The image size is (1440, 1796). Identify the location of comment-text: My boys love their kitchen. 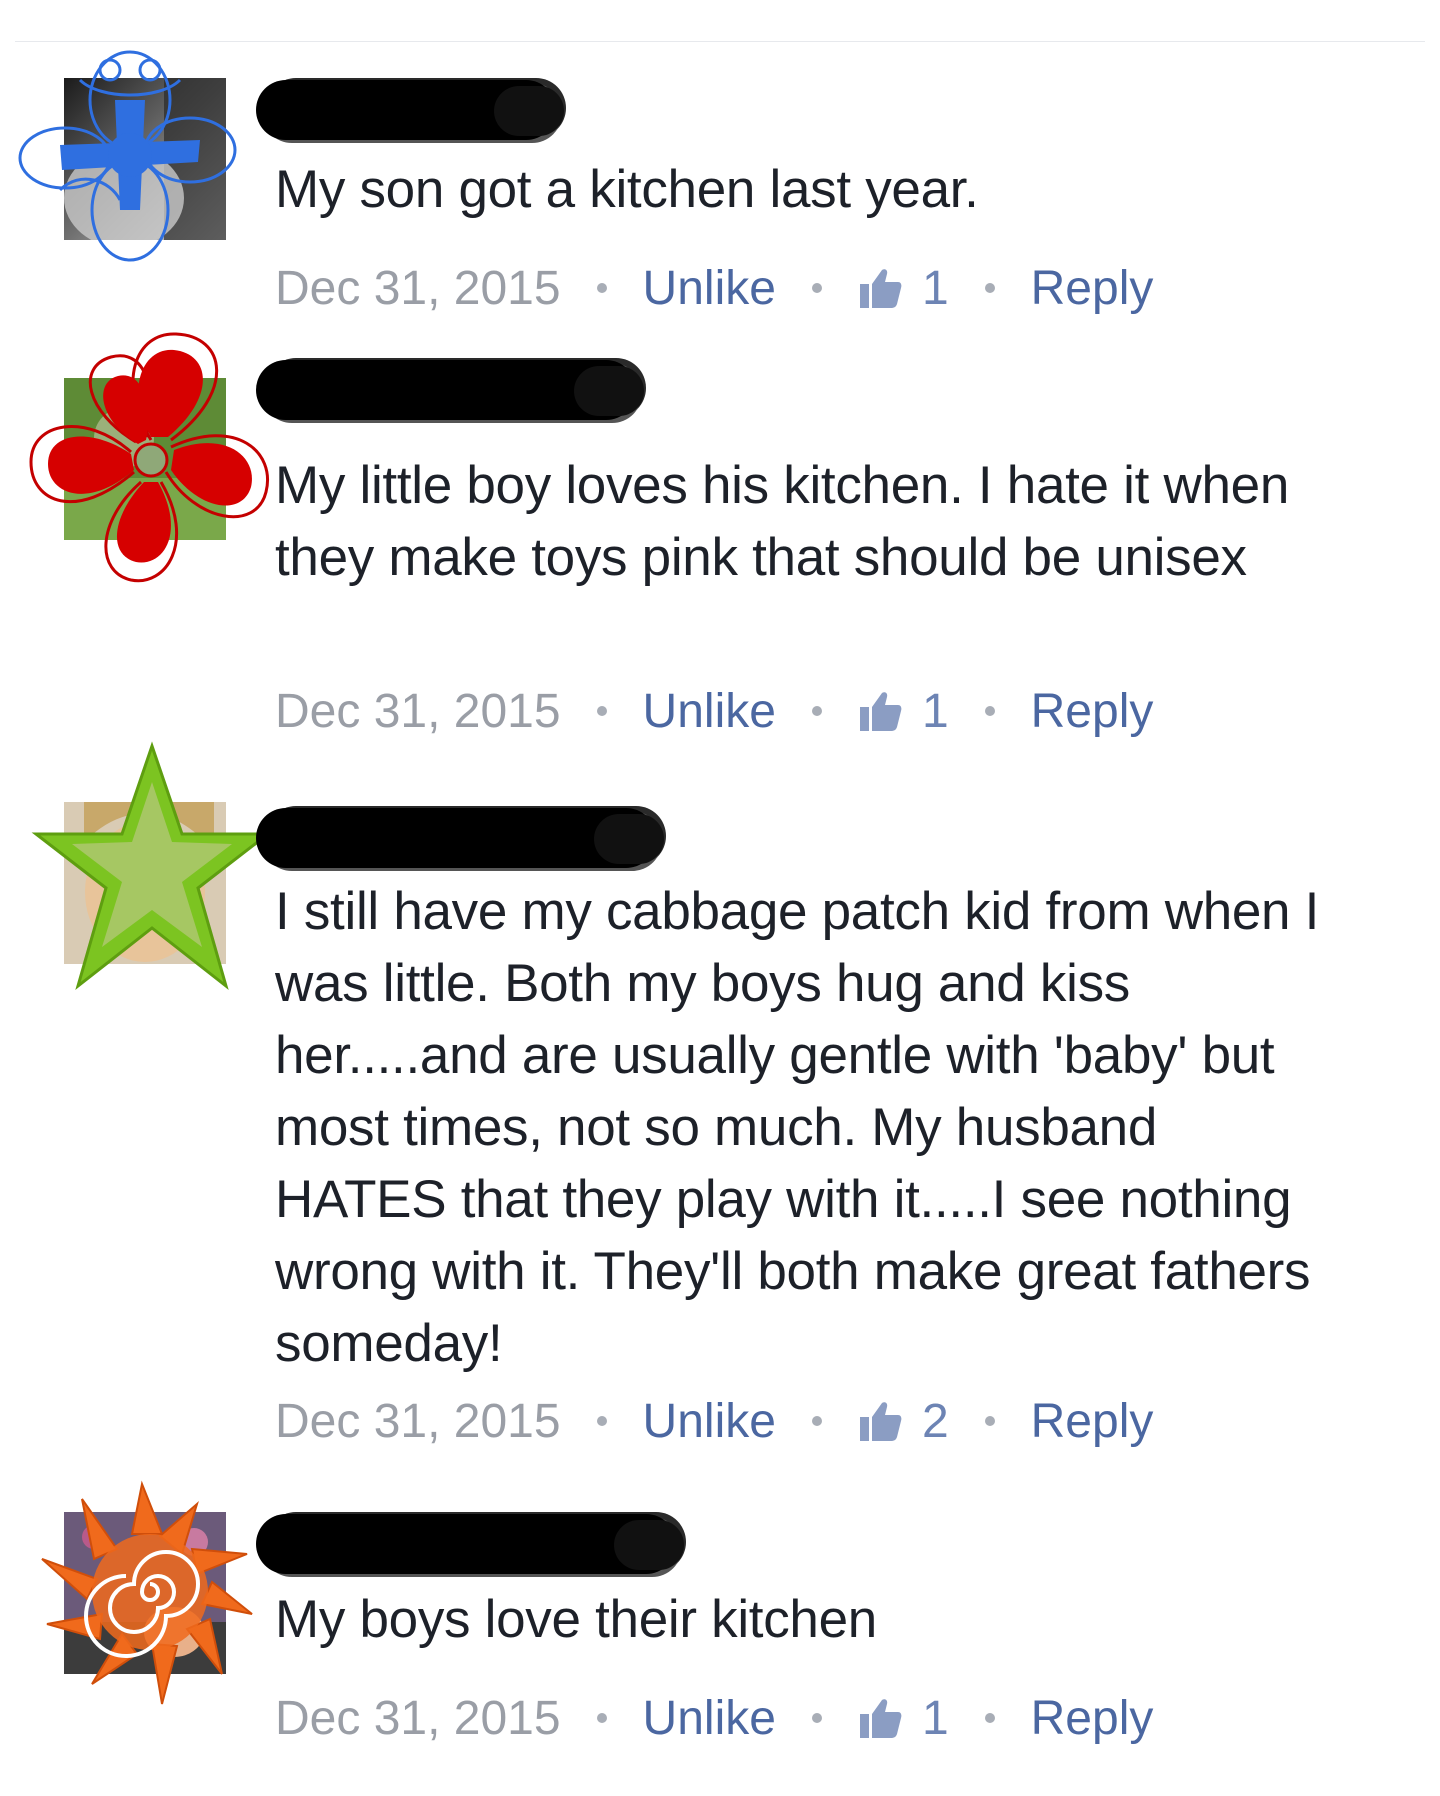
(576, 1619).